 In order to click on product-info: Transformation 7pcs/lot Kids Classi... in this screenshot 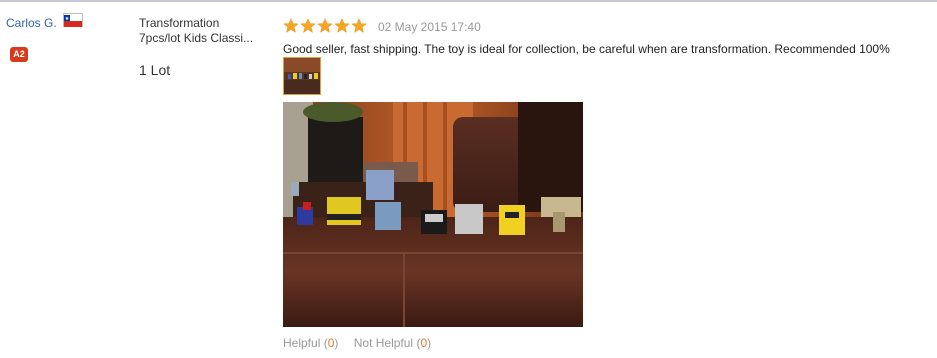, I will do `click(201, 31)`.